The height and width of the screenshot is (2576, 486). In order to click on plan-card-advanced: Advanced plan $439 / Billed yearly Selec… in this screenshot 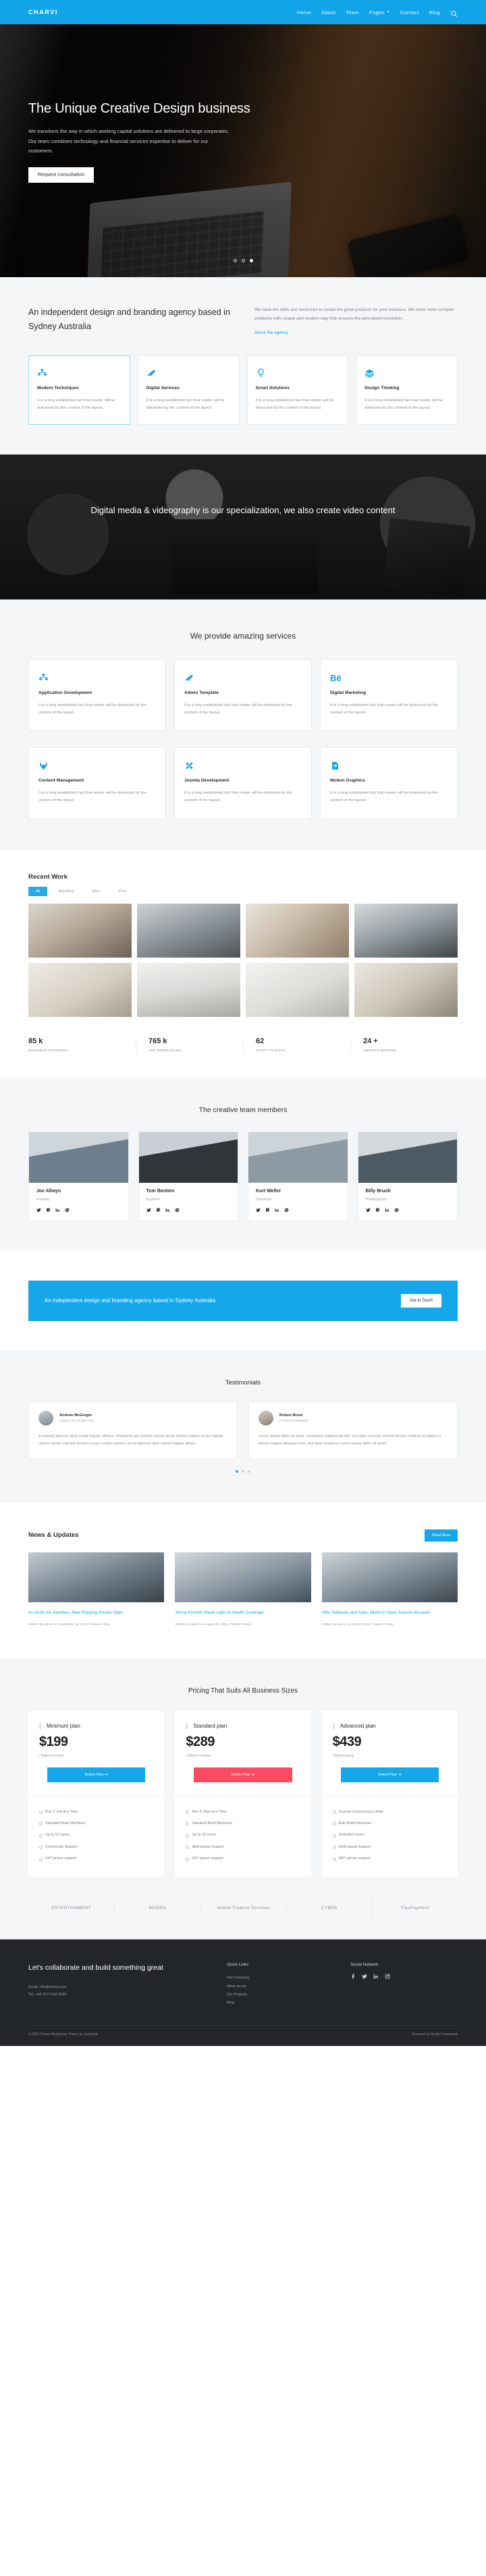, I will do `click(389, 1794)`.